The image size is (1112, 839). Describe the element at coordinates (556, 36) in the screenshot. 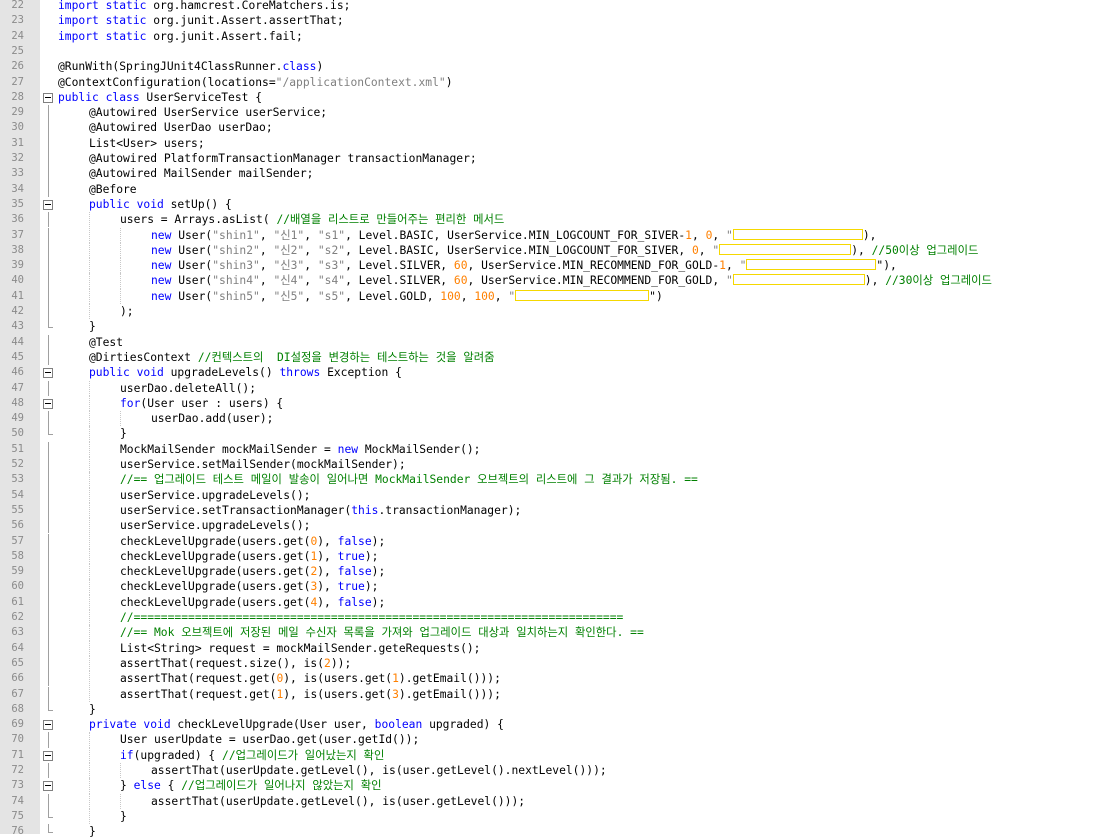

I see `code-line: 24 import static org.junit.Assert.fail;` at that location.